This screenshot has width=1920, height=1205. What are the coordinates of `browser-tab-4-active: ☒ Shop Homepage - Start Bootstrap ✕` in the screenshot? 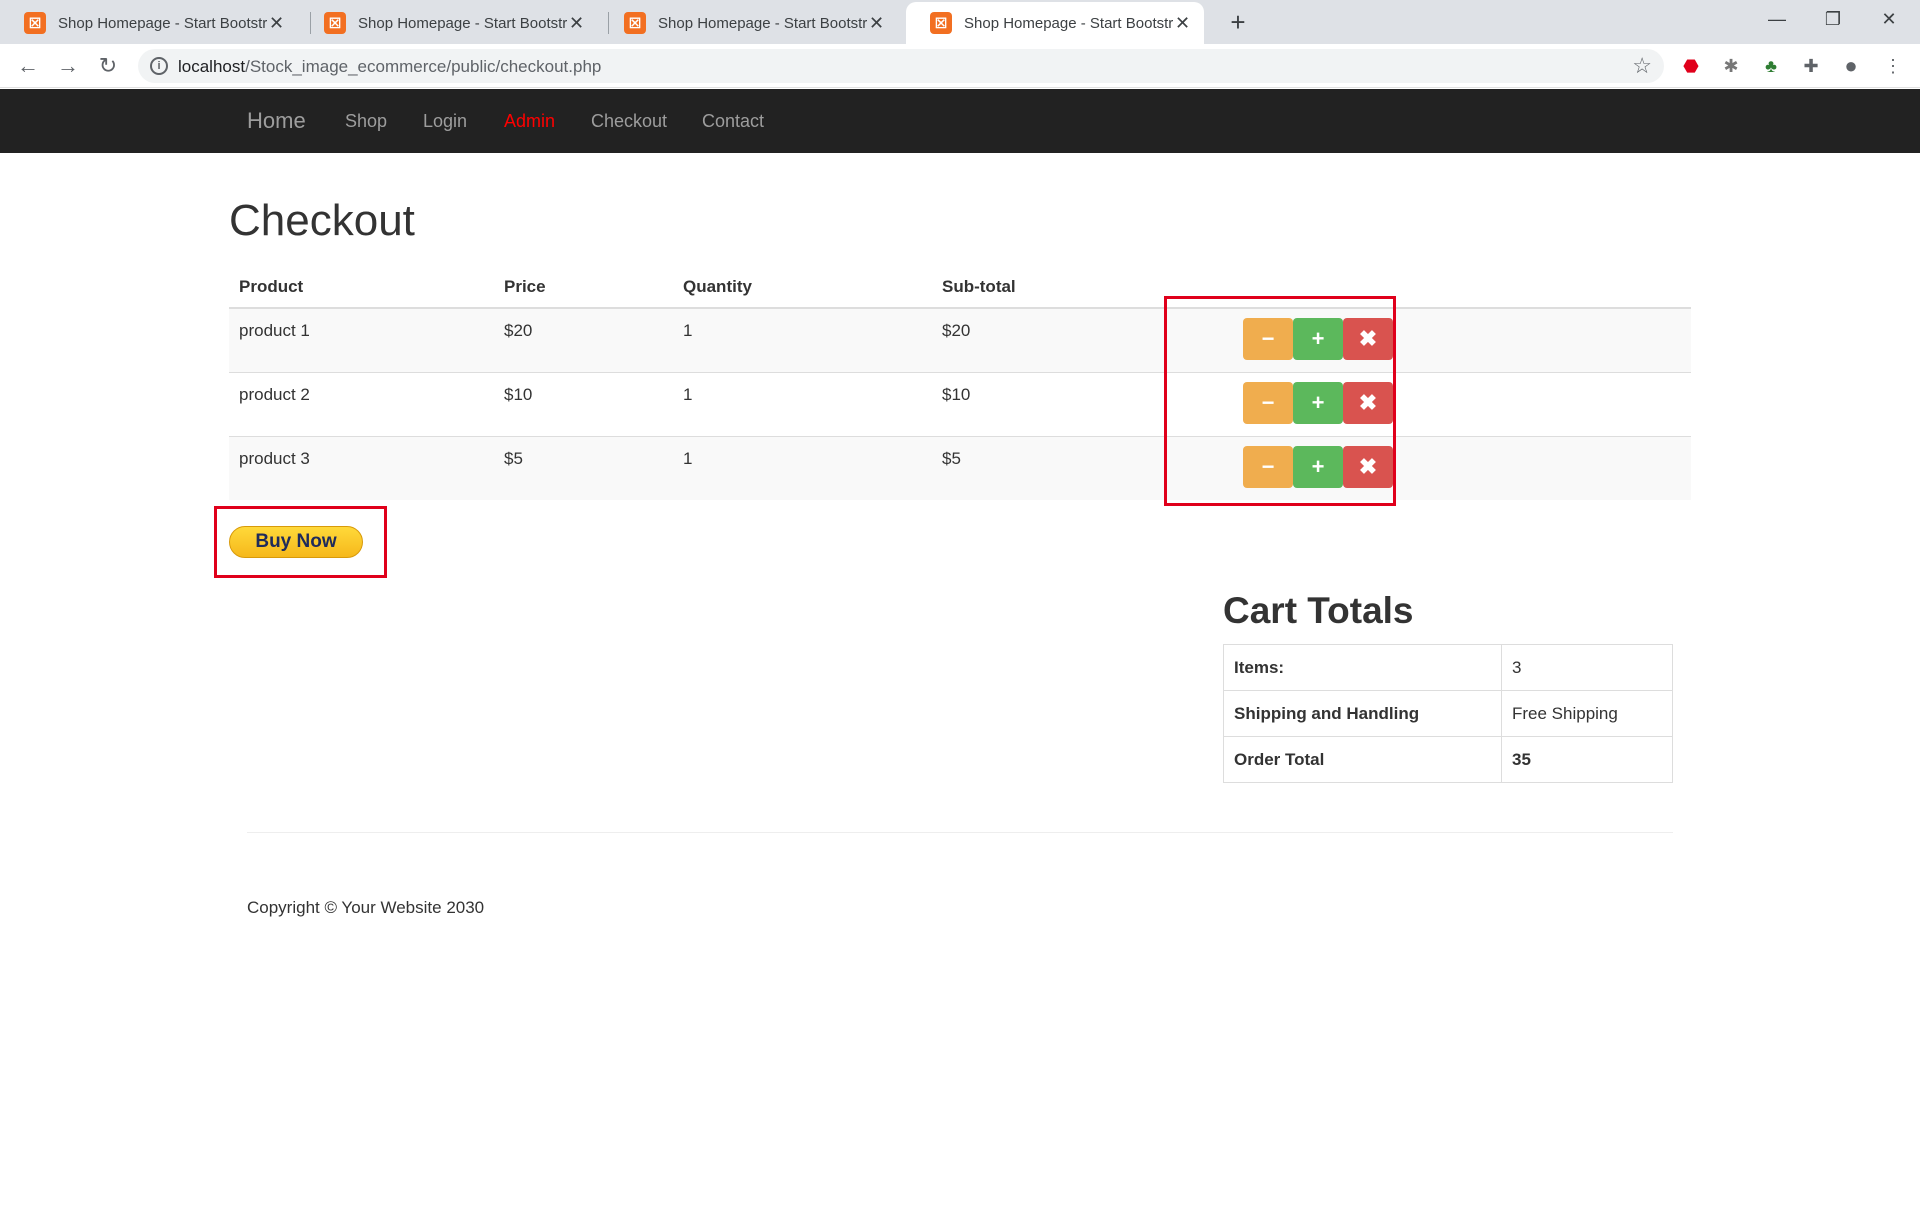 It's located at (1055, 23).